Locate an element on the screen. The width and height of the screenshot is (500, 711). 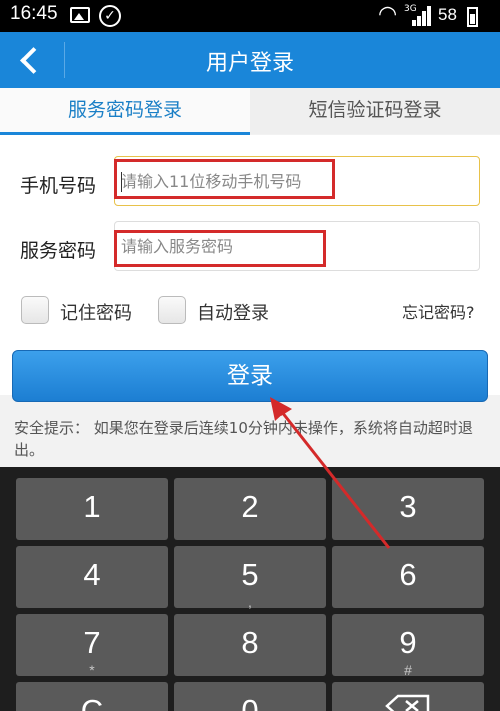
key-clear: C is located at coordinates (92, 696).